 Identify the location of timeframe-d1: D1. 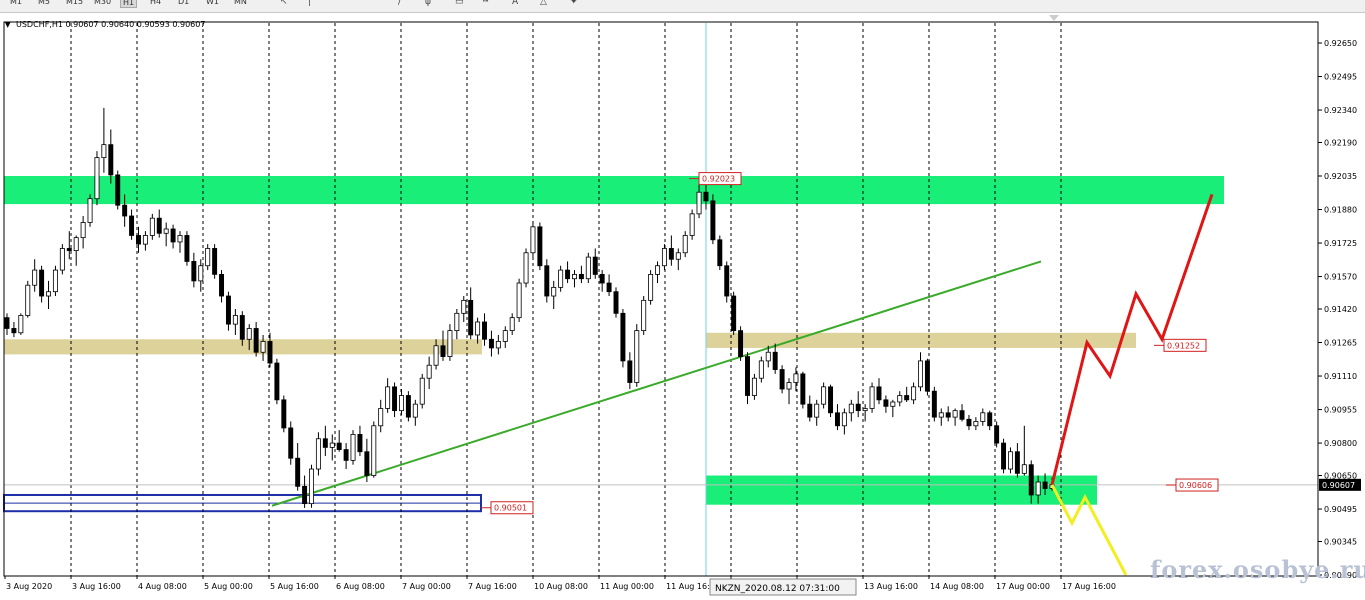
(183, 3).